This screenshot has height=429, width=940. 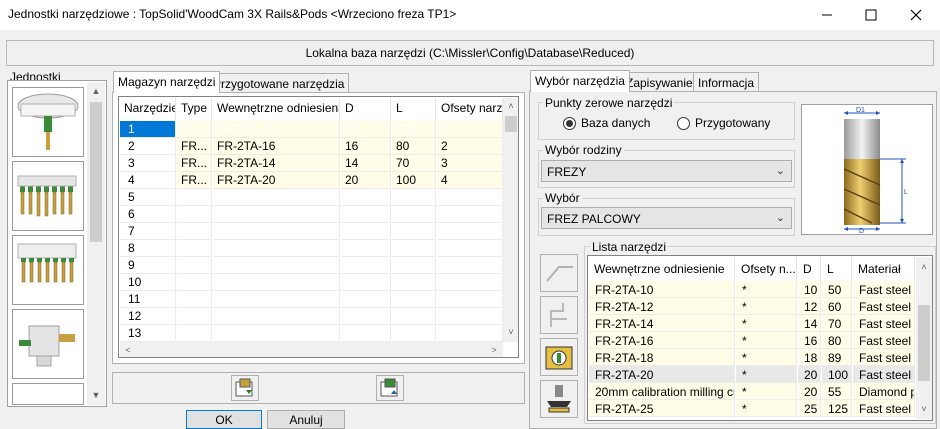 What do you see at coordinates (311, 333) in the screenshot?
I see `table-row: 13` at bounding box center [311, 333].